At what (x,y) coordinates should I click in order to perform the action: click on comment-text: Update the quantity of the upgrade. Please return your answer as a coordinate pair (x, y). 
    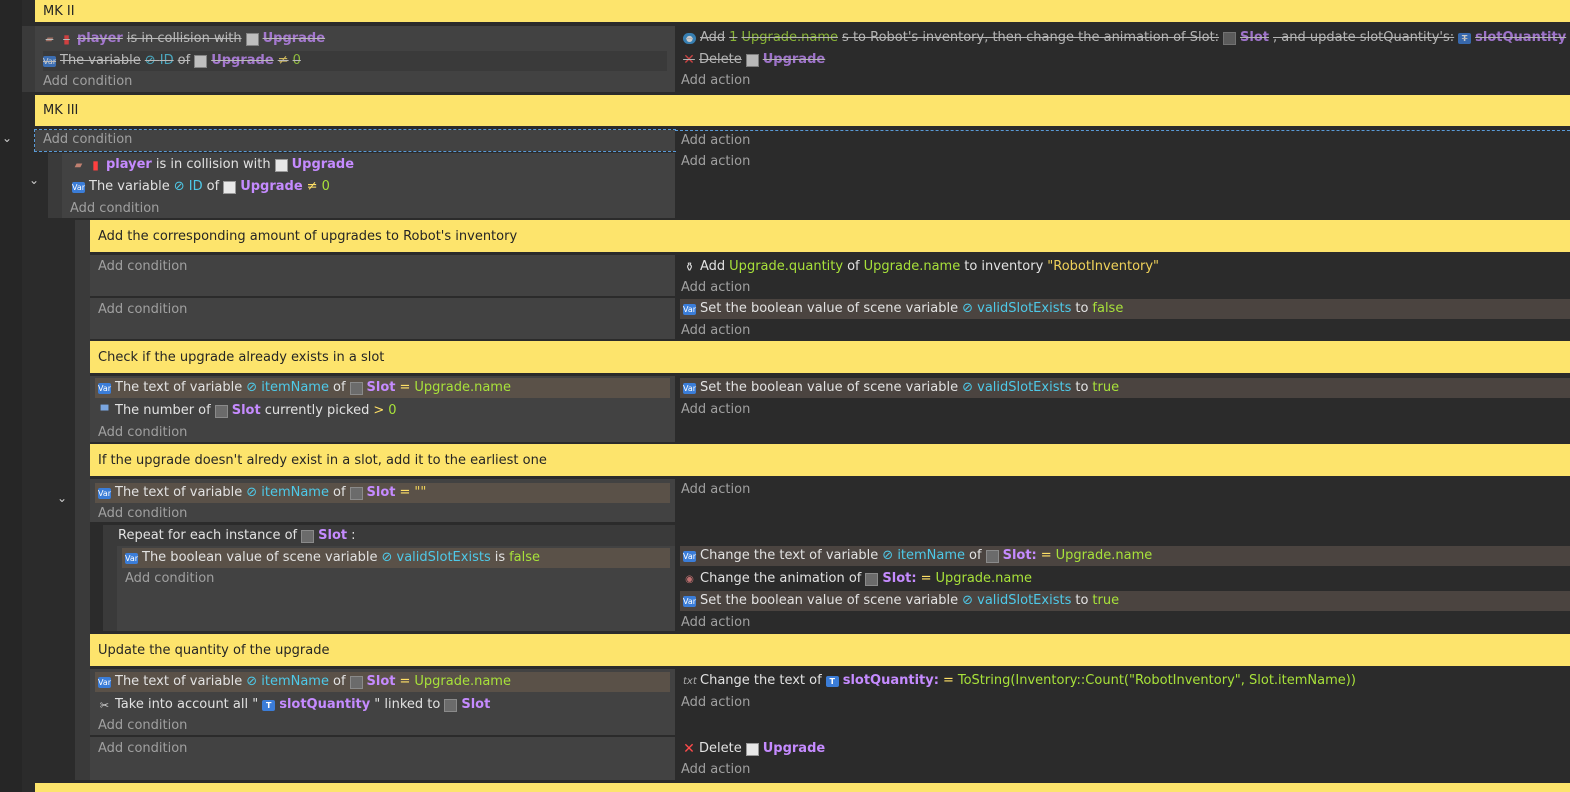
    Looking at the image, I should click on (214, 650).